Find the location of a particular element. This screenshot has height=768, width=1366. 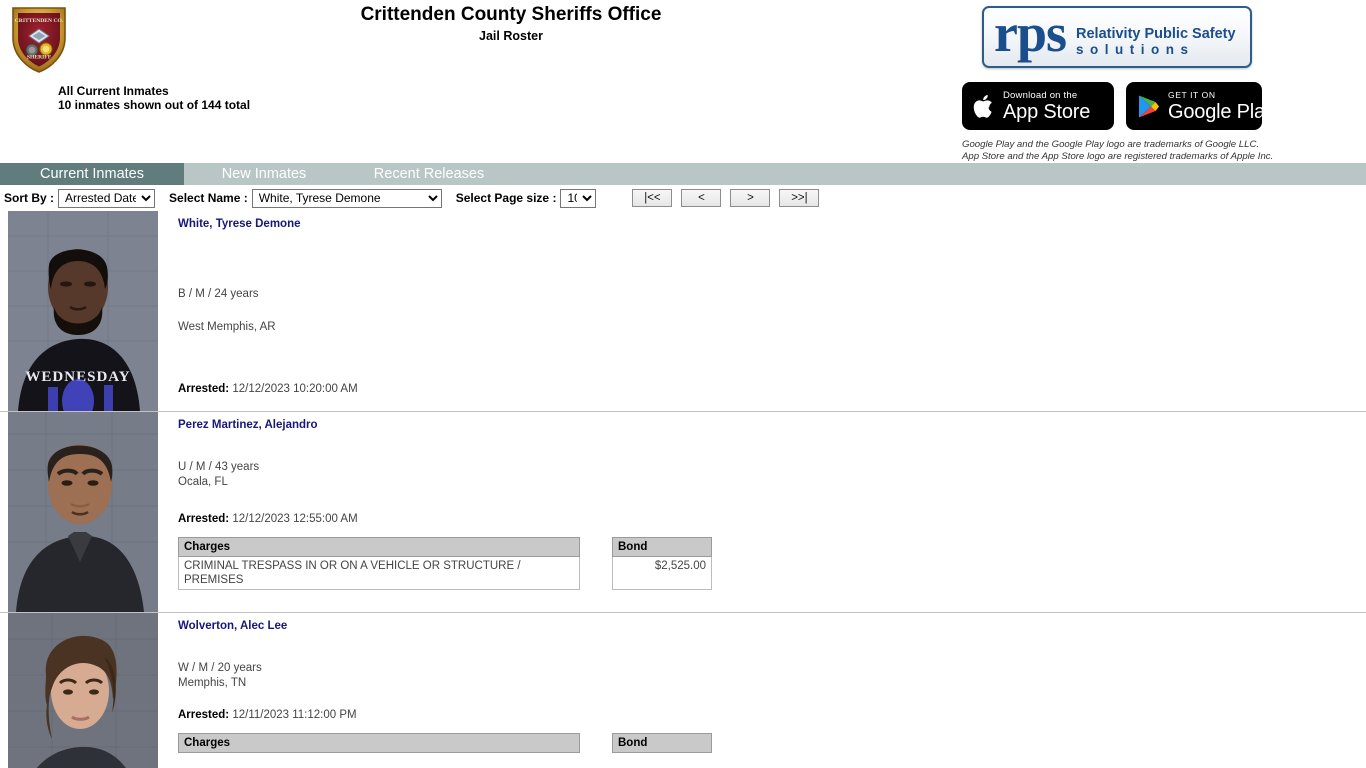

google-play-icon is located at coordinates (1148, 106).